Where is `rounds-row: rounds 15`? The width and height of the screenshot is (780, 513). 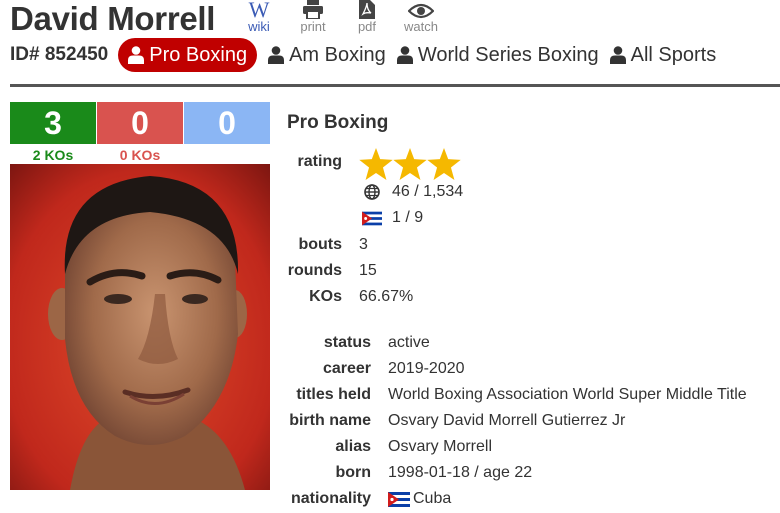
rounds-row: rounds 15 is located at coordinates (332, 271).